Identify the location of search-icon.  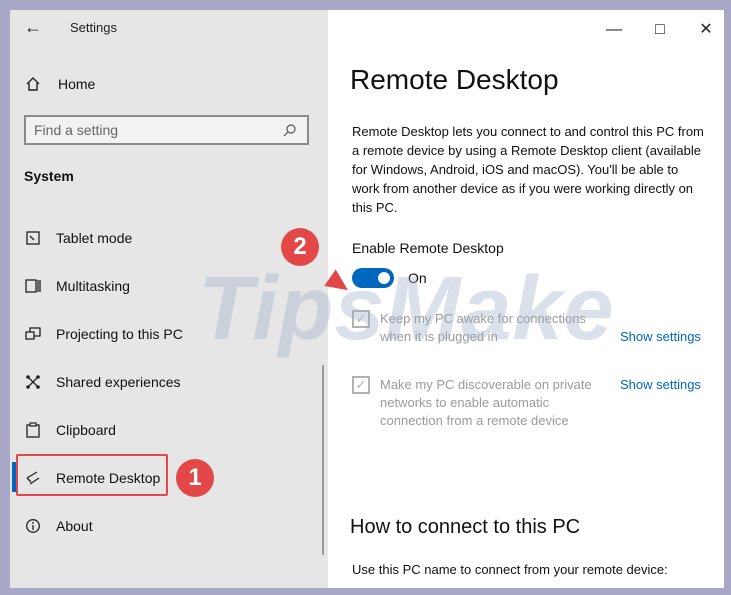
(290, 130).